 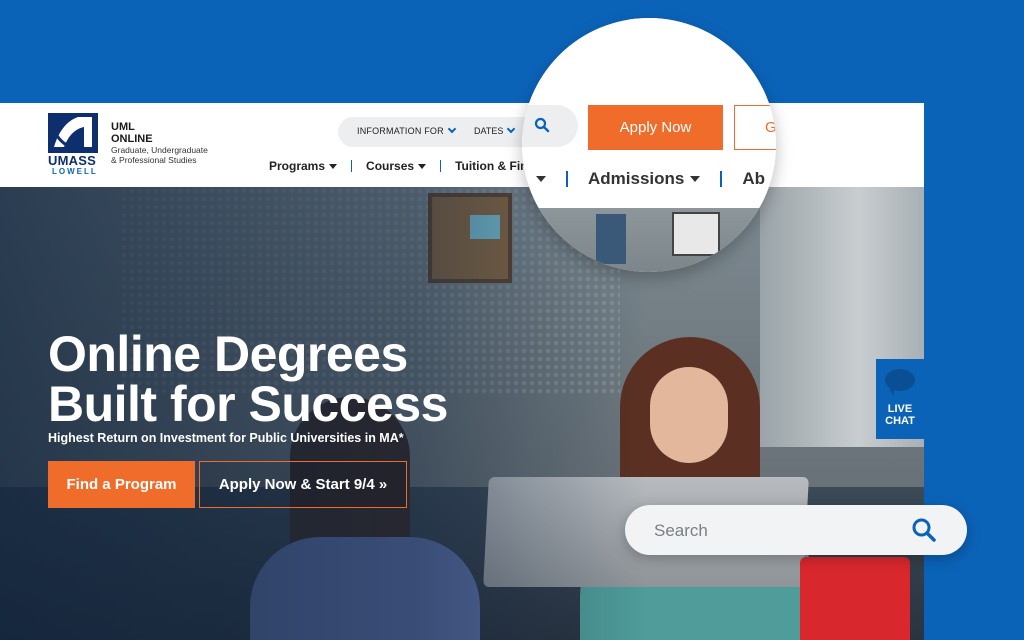 What do you see at coordinates (681, 531) in the screenshot?
I see `search-input: Search` at bounding box center [681, 531].